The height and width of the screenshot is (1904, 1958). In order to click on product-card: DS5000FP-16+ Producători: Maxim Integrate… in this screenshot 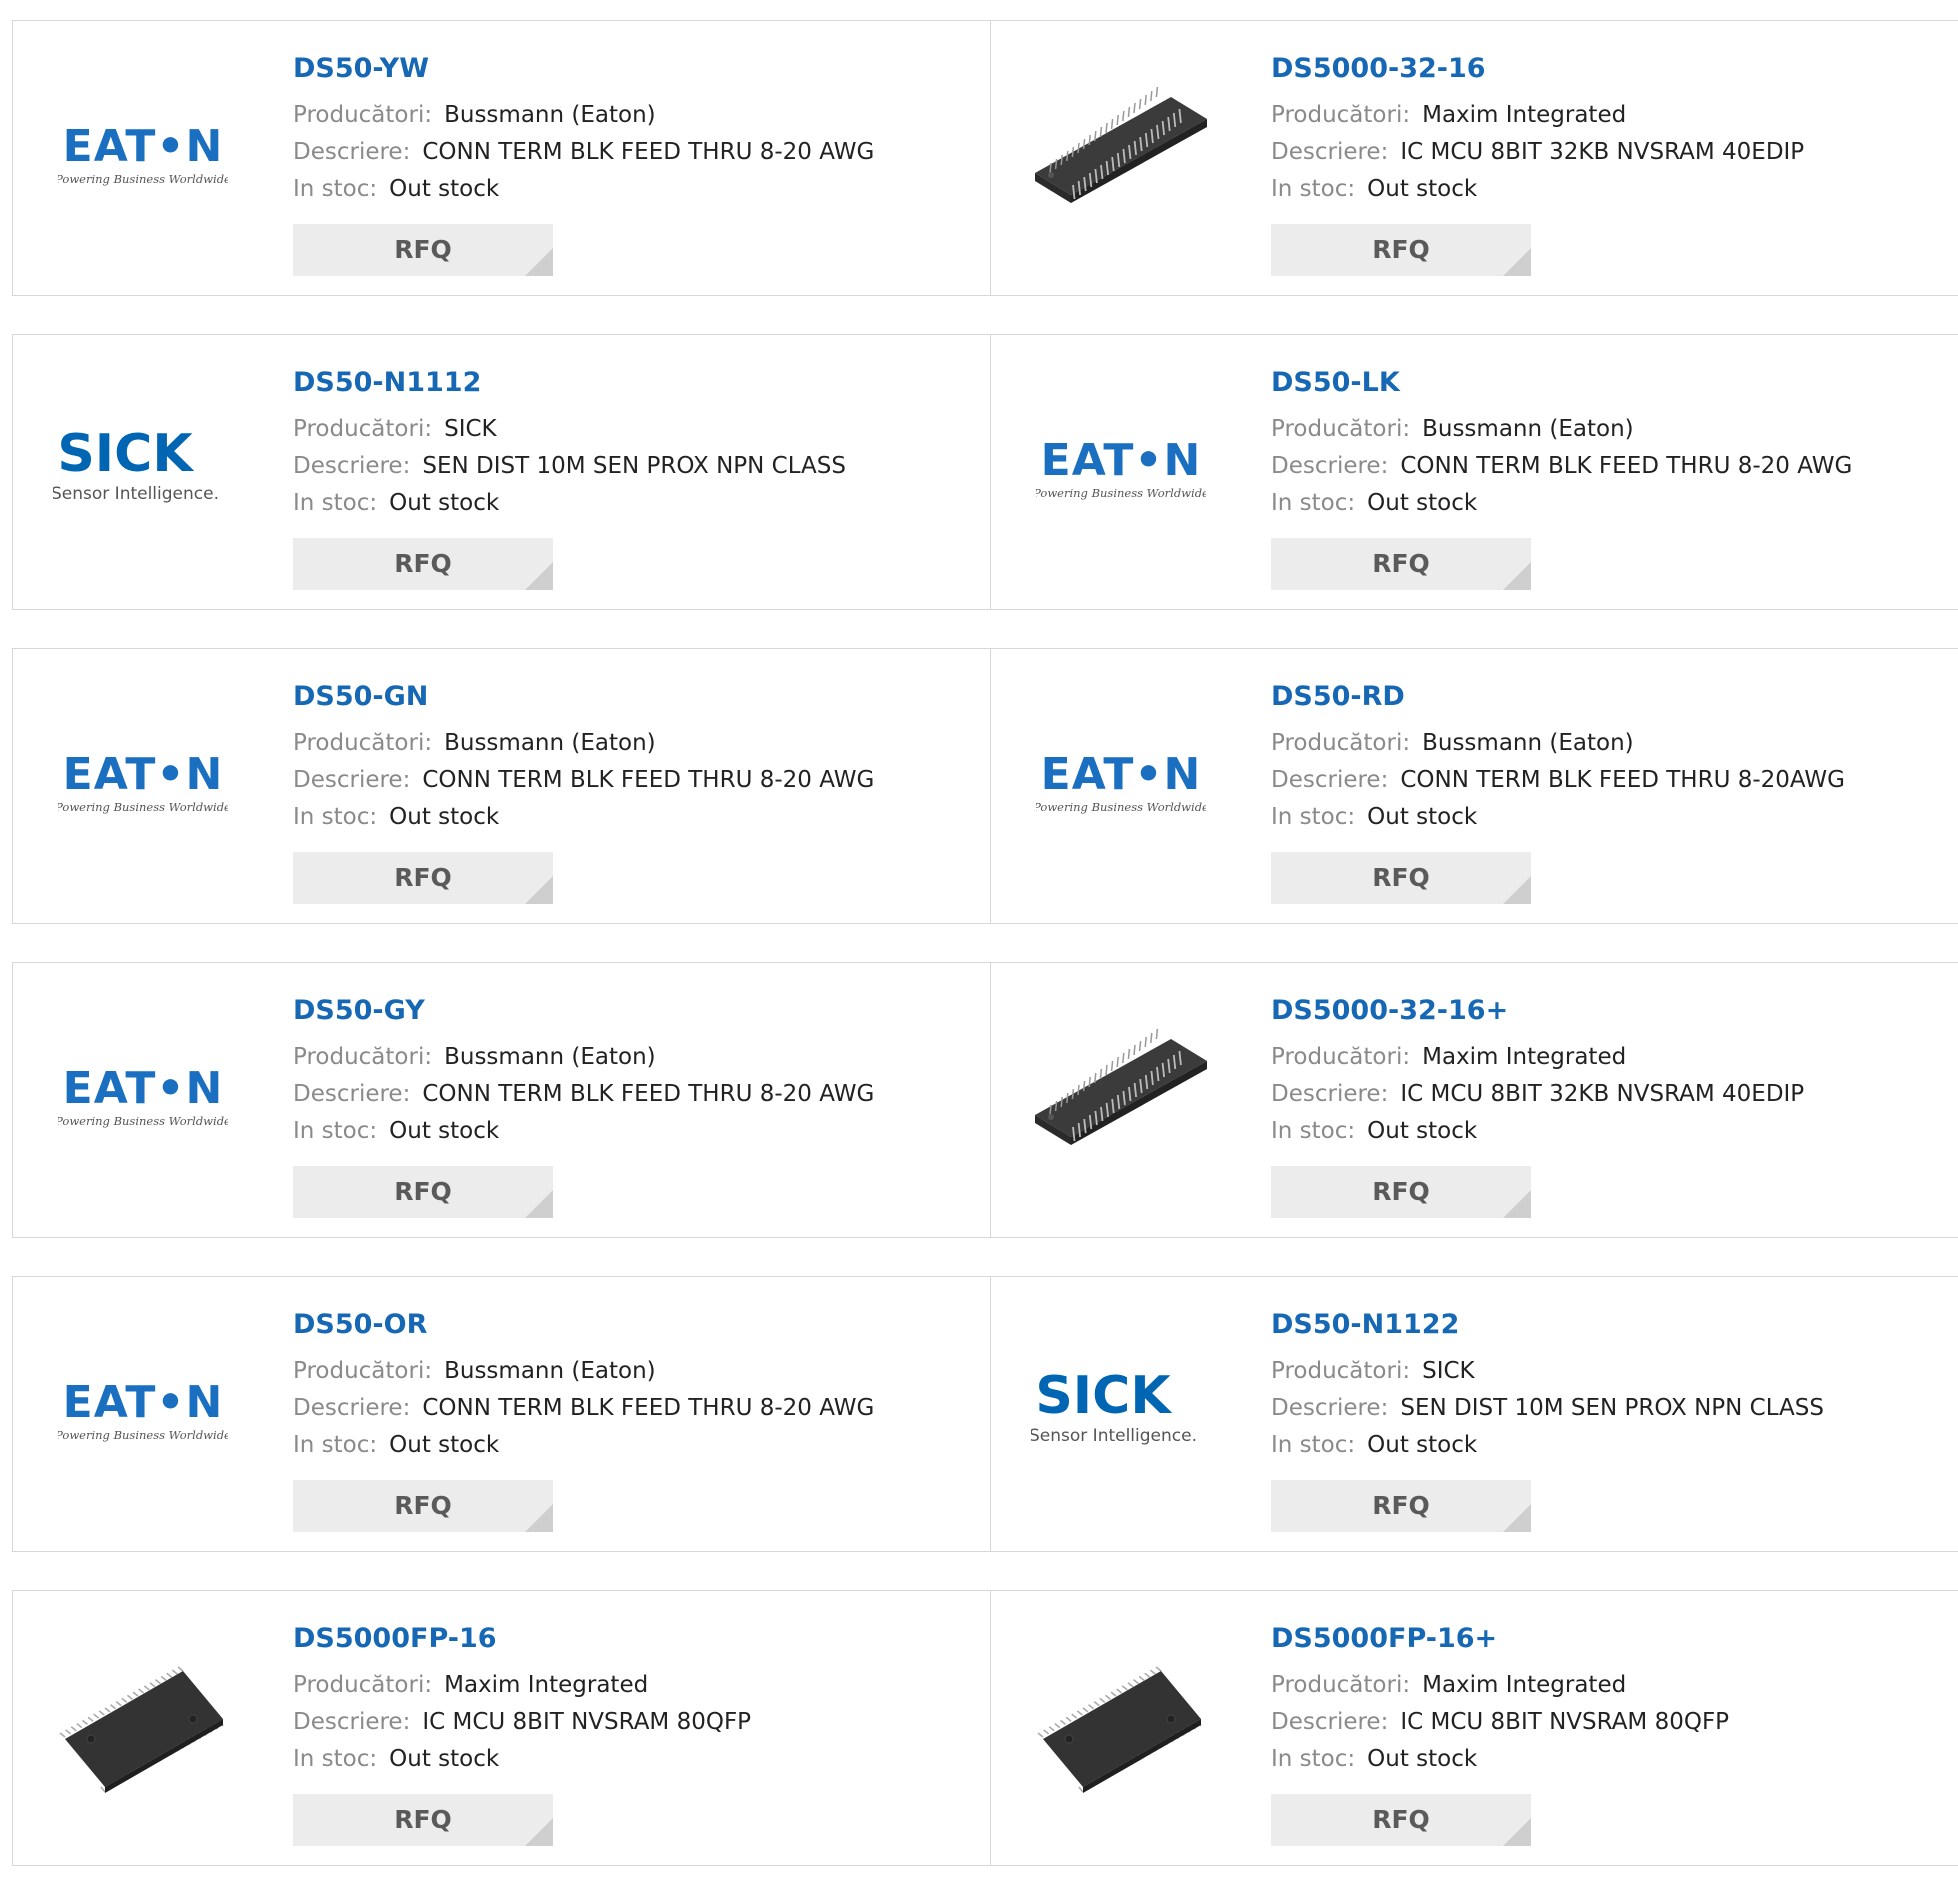, I will do `click(1474, 1728)`.